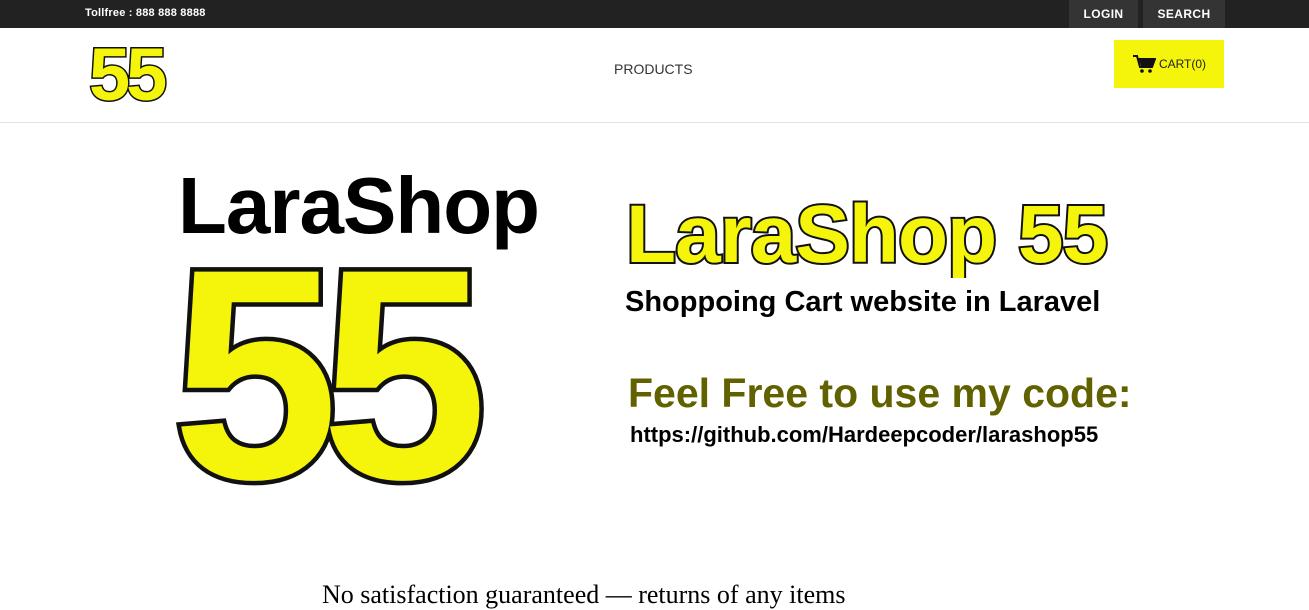 This screenshot has height=610, width=1309. What do you see at coordinates (653, 69) in the screenshot?
I see `nav-products-link: PRODUCTS` at bounding box center [653, 69].